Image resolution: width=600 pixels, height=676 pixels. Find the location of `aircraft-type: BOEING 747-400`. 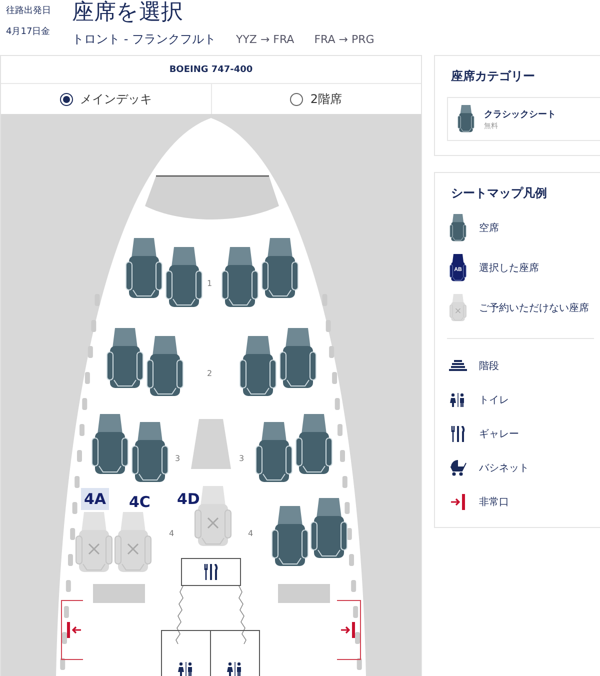

aircraft-type: BOEING 747-400 is located at coordinates (211, 70).